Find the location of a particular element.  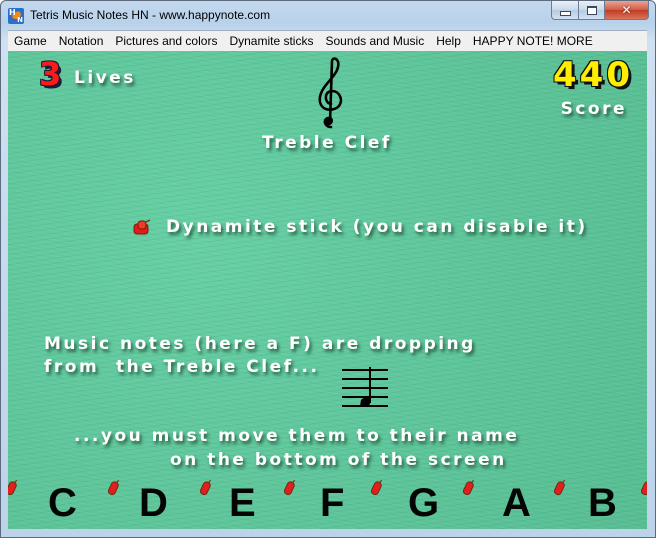

note-on-staff-icon is located at coordinates (366, 389).